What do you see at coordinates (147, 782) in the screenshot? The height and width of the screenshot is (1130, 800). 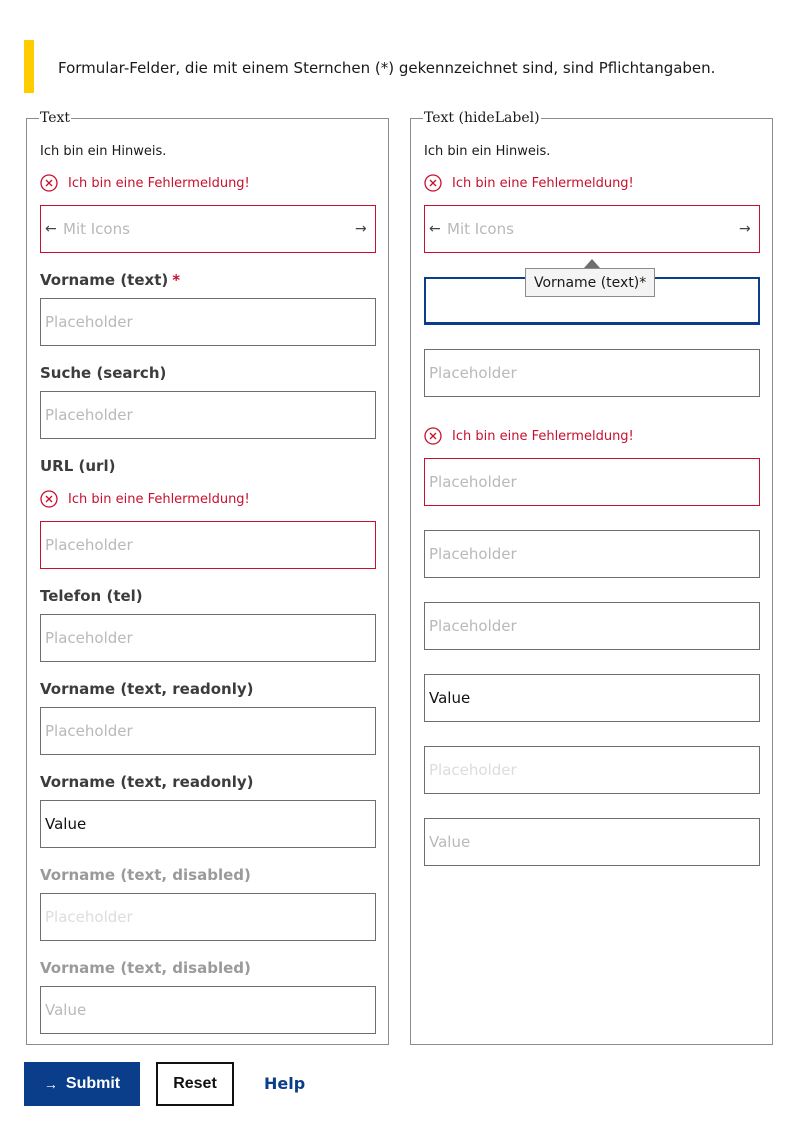 I see `readonly-label-2: Vorname (text, readonly)` at bounding box center [147, 782].